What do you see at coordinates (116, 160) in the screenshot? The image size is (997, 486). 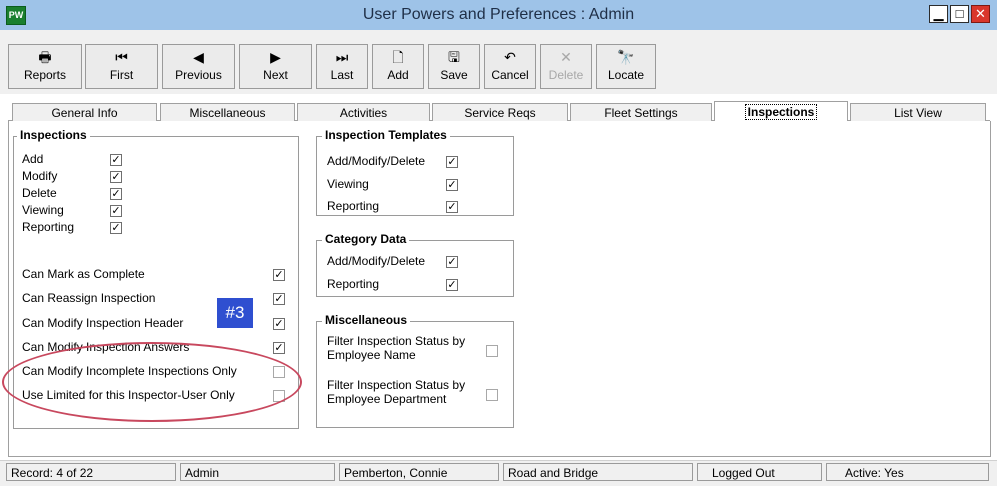 I see `inspections-add-checkbox: ✓` at bounding box center [116, 160].